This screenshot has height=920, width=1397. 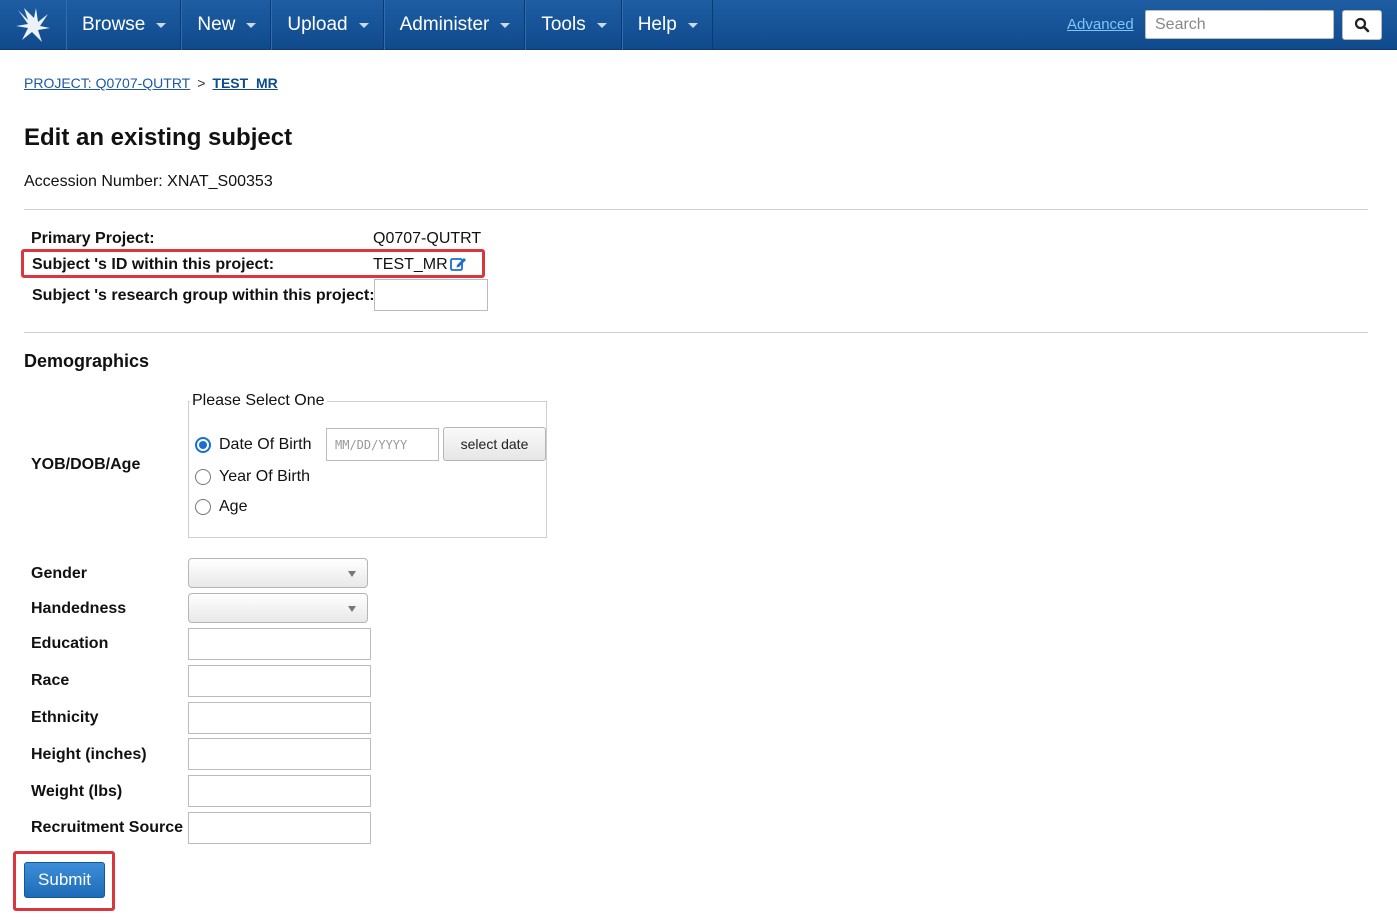 I want to click on edit-icon, so click(x=458, y=264).